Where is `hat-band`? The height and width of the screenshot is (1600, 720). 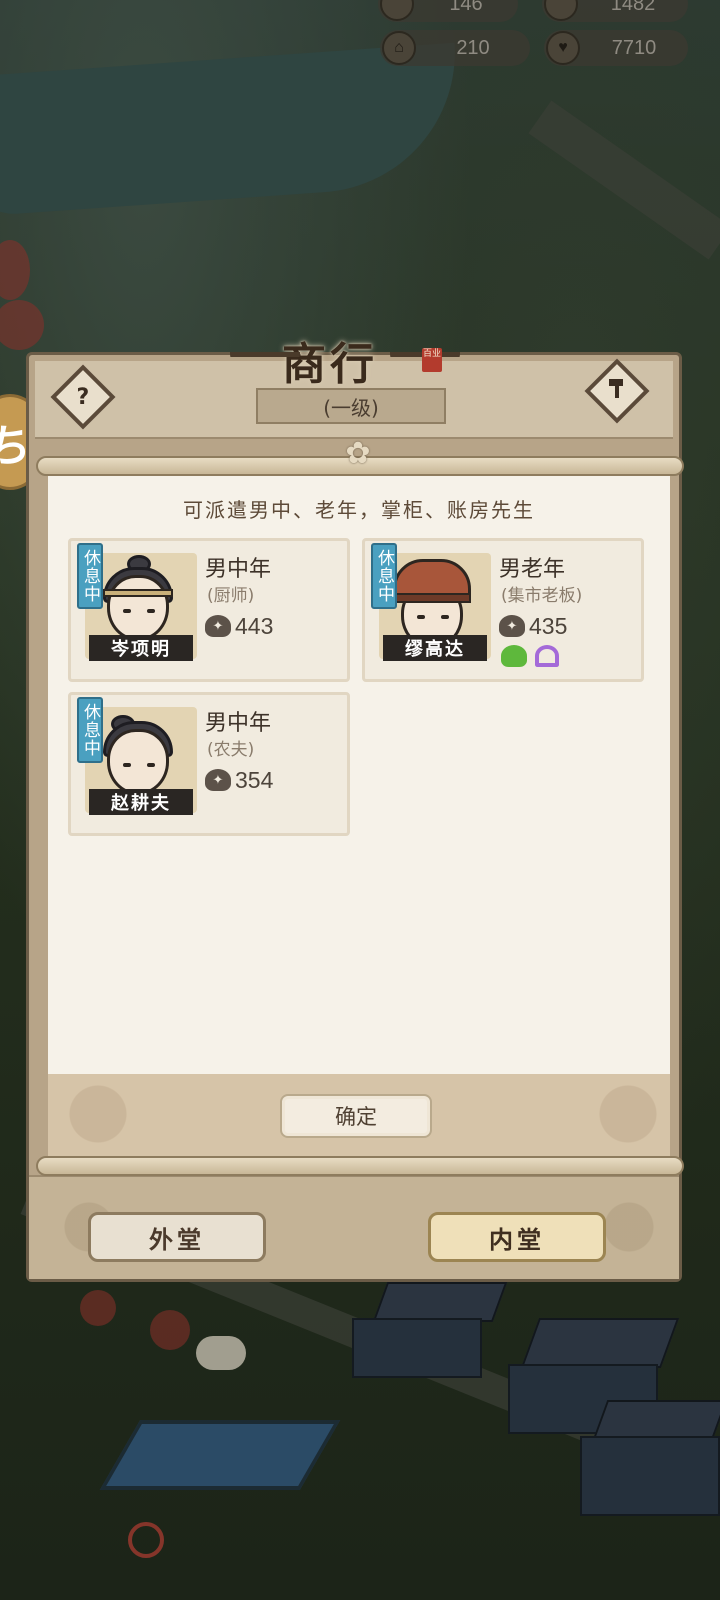 hat-band is located at coordinates (432, 598).